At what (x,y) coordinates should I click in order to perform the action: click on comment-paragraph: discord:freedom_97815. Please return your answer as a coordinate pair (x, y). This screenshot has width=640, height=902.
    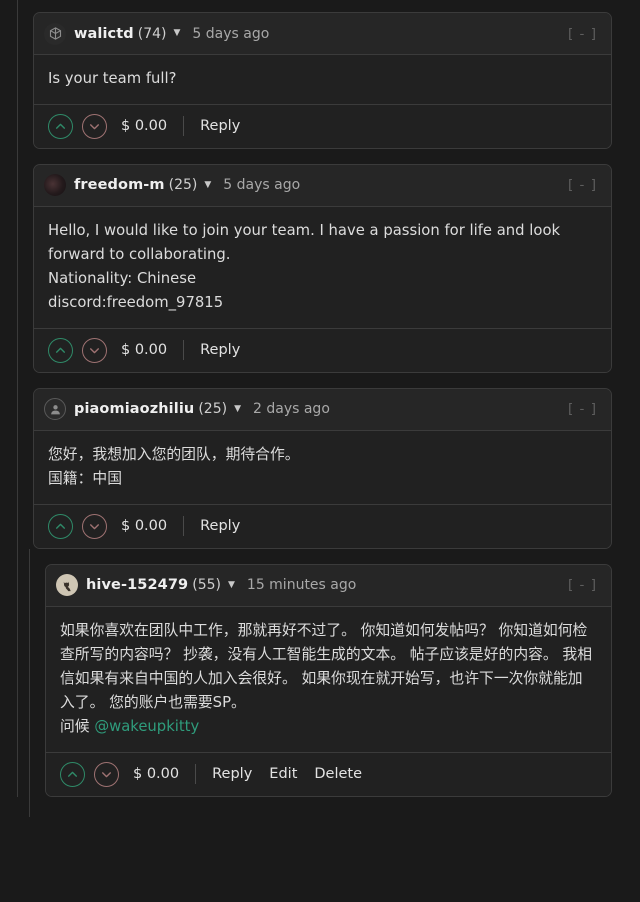
    Looking at the image, I should click on (136, 302).